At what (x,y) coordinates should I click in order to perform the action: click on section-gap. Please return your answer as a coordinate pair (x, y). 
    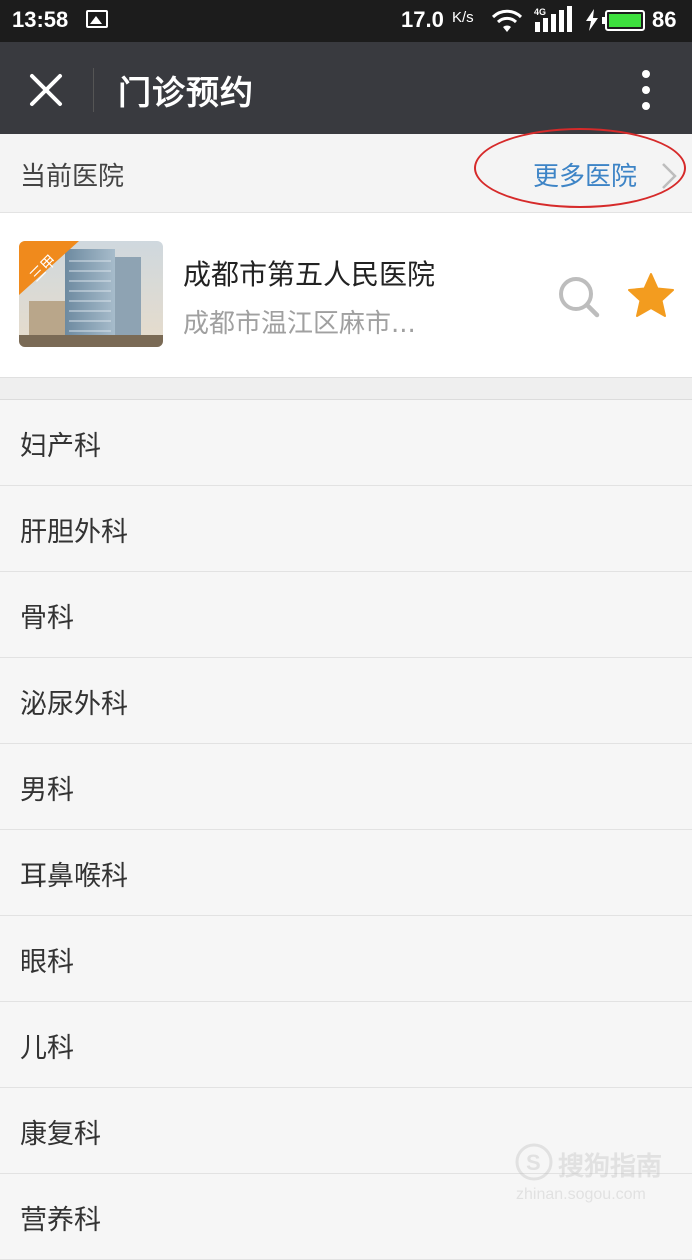
    Looking at the image, I should click on (346, 389).